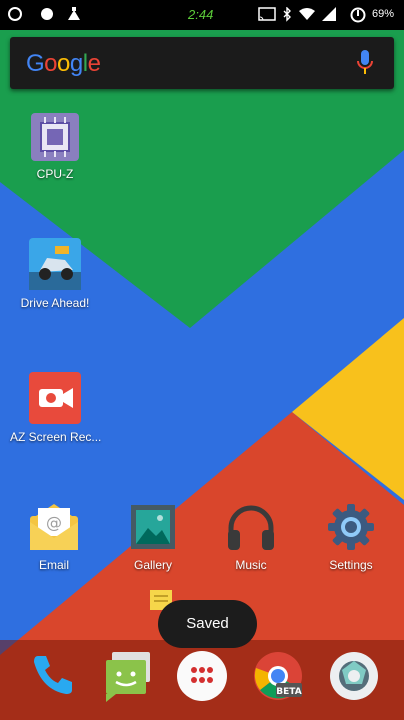  I want to click on az-screen-recorder-icon, so click(55, 398).